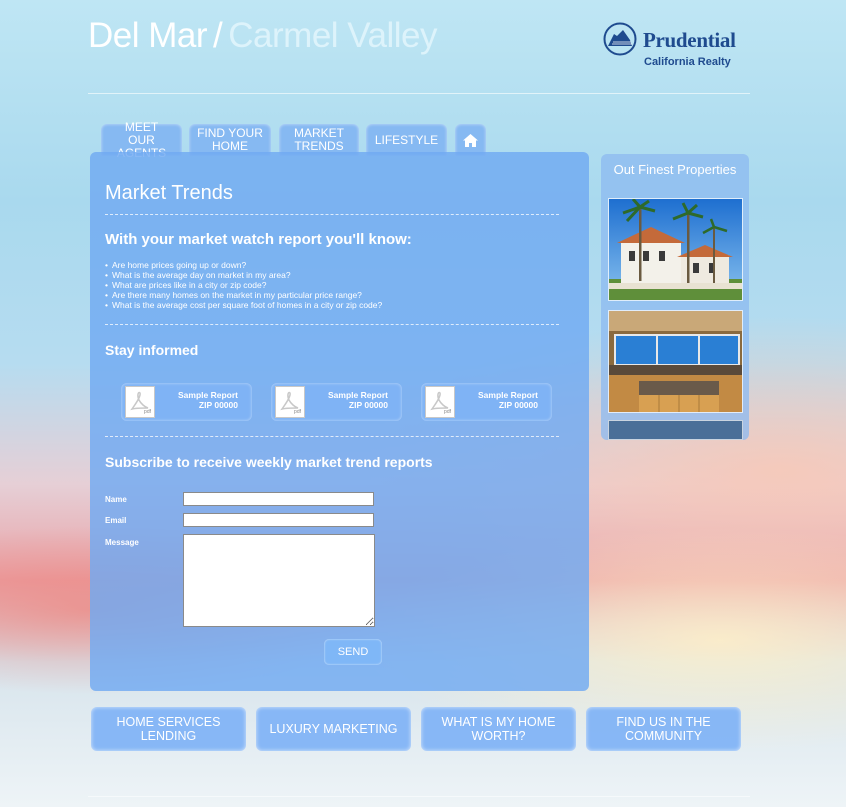 This screenshot has width=846, height=807. I want to click on home-worth-button: WHAT IS MY HOME WORTH?, so click(498, 729).